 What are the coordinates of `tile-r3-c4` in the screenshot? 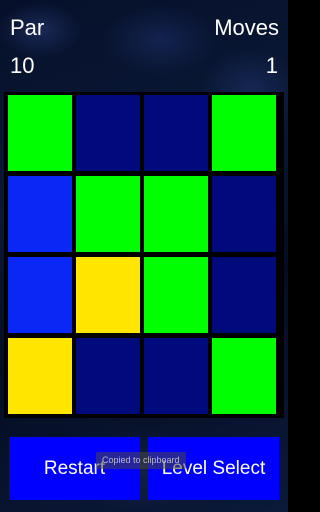 It's located at (244, 295).